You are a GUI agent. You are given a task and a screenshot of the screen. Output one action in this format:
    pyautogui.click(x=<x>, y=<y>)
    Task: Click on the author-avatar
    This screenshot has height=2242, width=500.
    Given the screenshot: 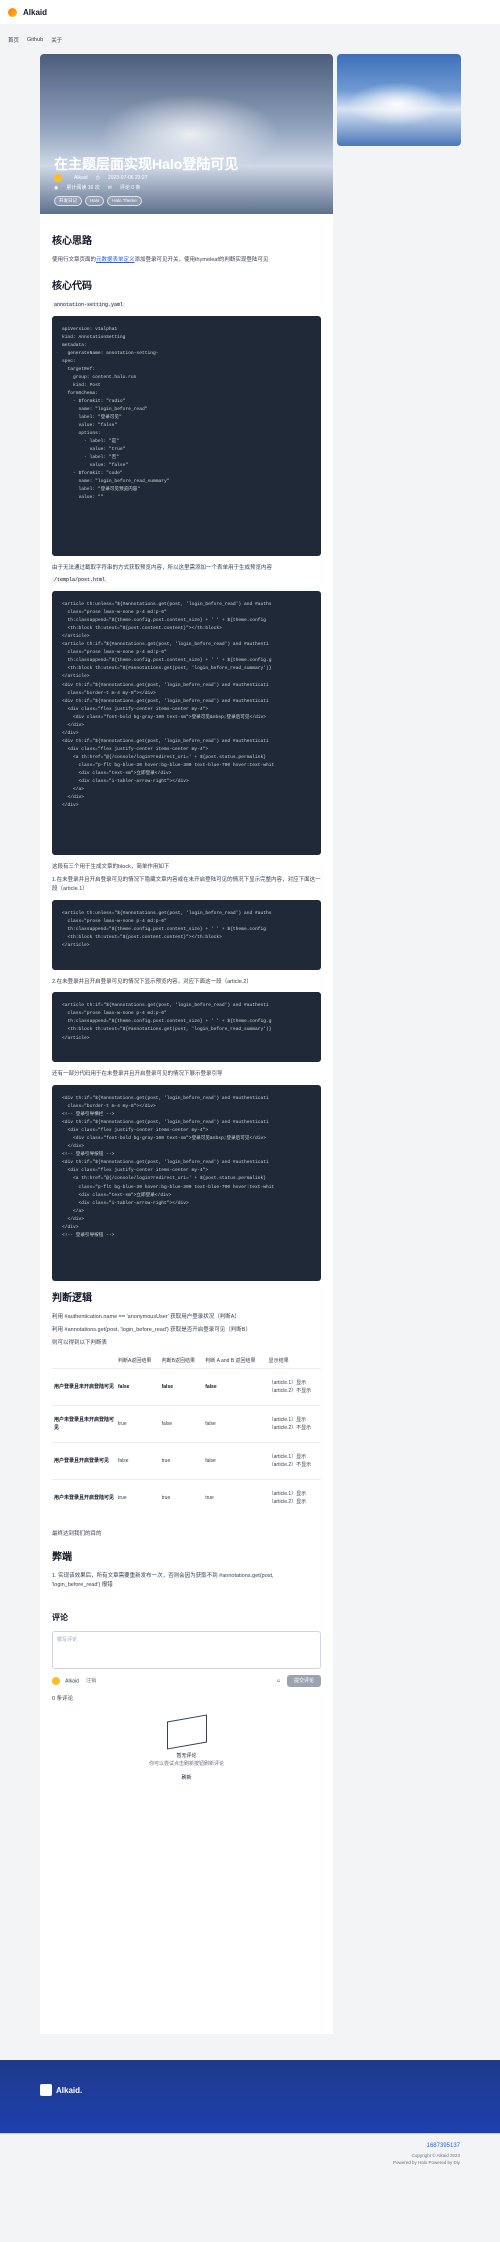 What is the action you would take?
    pyautogui.click(x=58, y=178)
    